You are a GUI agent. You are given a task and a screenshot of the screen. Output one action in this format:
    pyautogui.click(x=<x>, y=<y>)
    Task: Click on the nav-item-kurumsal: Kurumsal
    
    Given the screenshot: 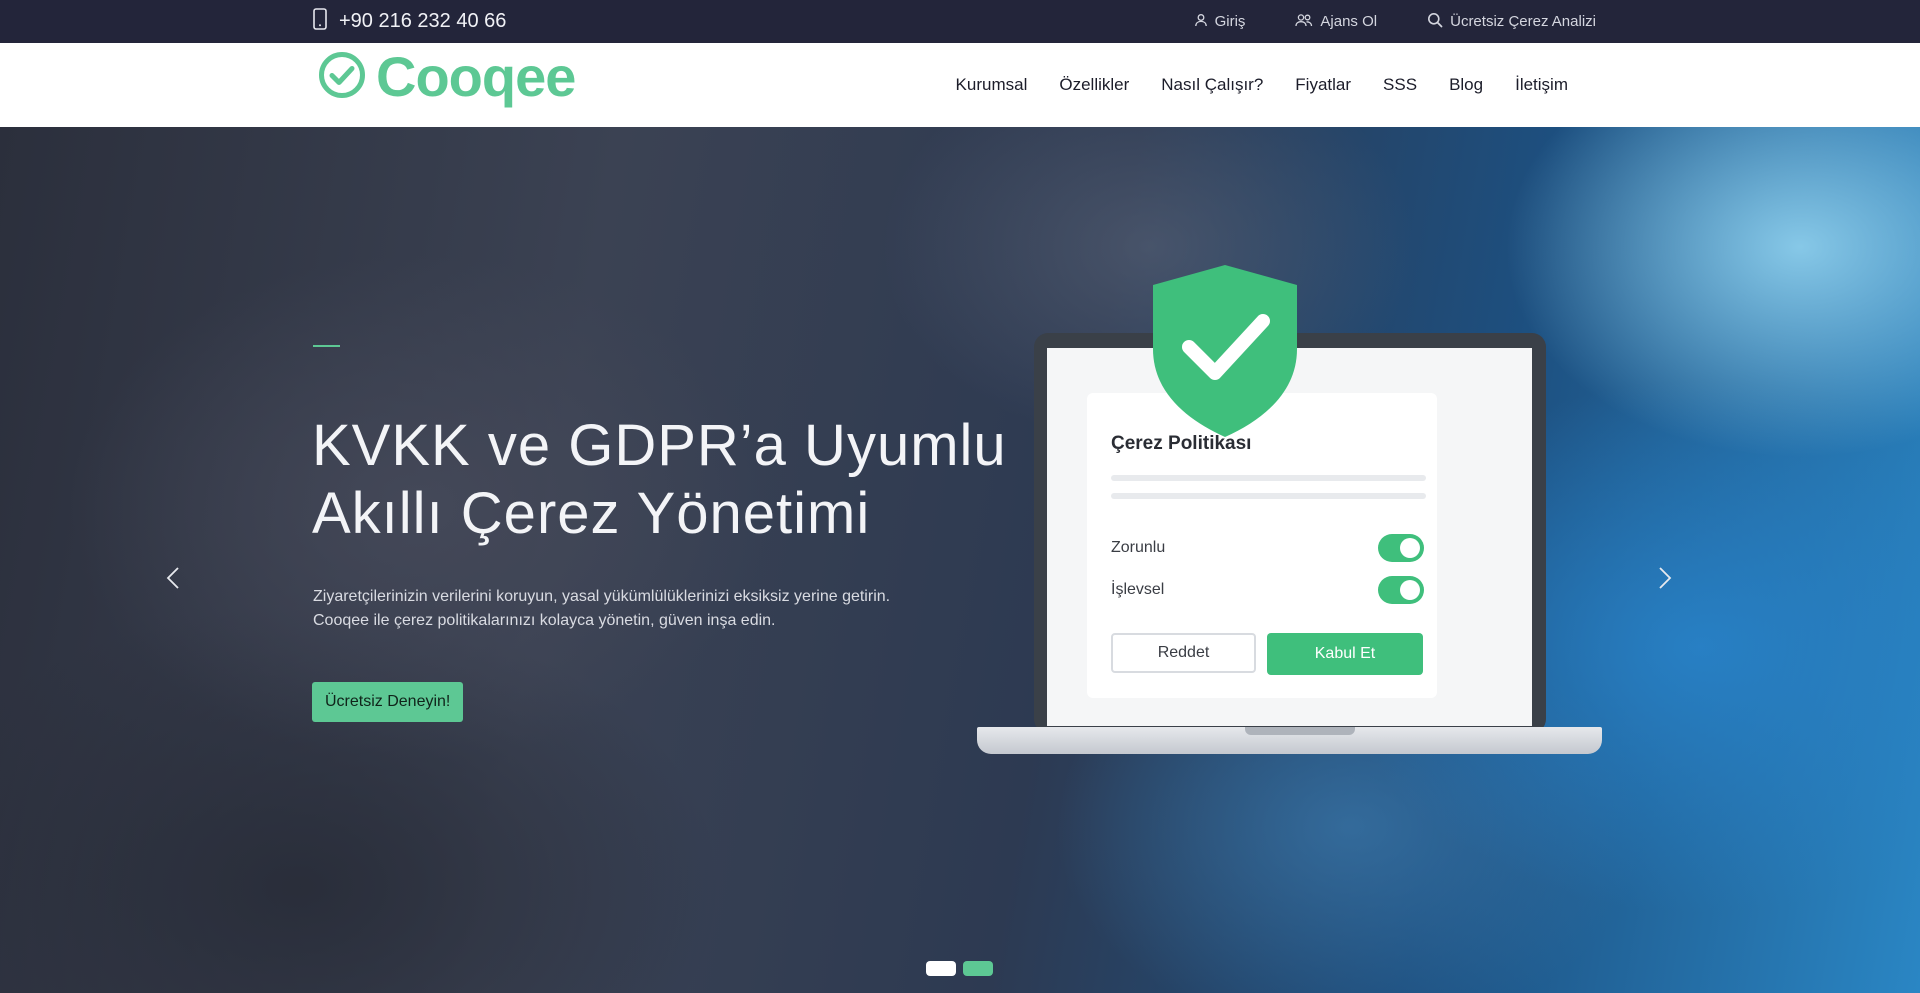 What is the action you would take?
    pyautogui.click(x=992, y=85)
    